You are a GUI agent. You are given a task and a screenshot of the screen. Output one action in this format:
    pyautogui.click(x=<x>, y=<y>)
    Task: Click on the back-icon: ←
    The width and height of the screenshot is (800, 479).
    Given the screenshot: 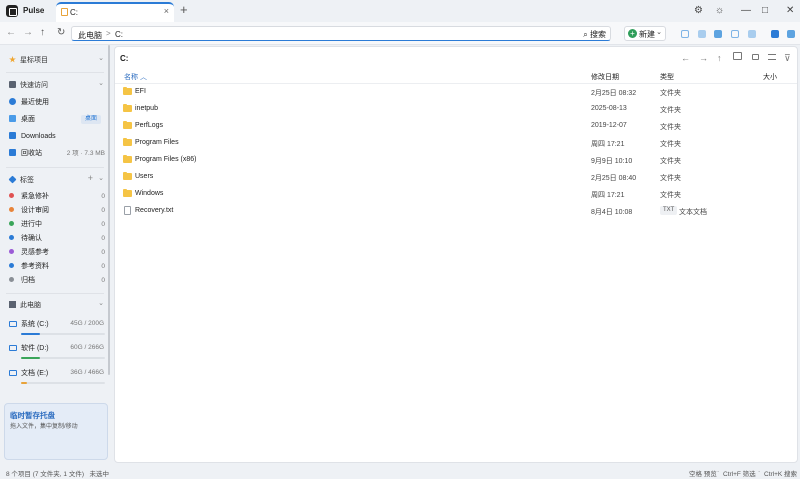 What is the action you would take?
    pyautogui.click(x=11, y=33)
    